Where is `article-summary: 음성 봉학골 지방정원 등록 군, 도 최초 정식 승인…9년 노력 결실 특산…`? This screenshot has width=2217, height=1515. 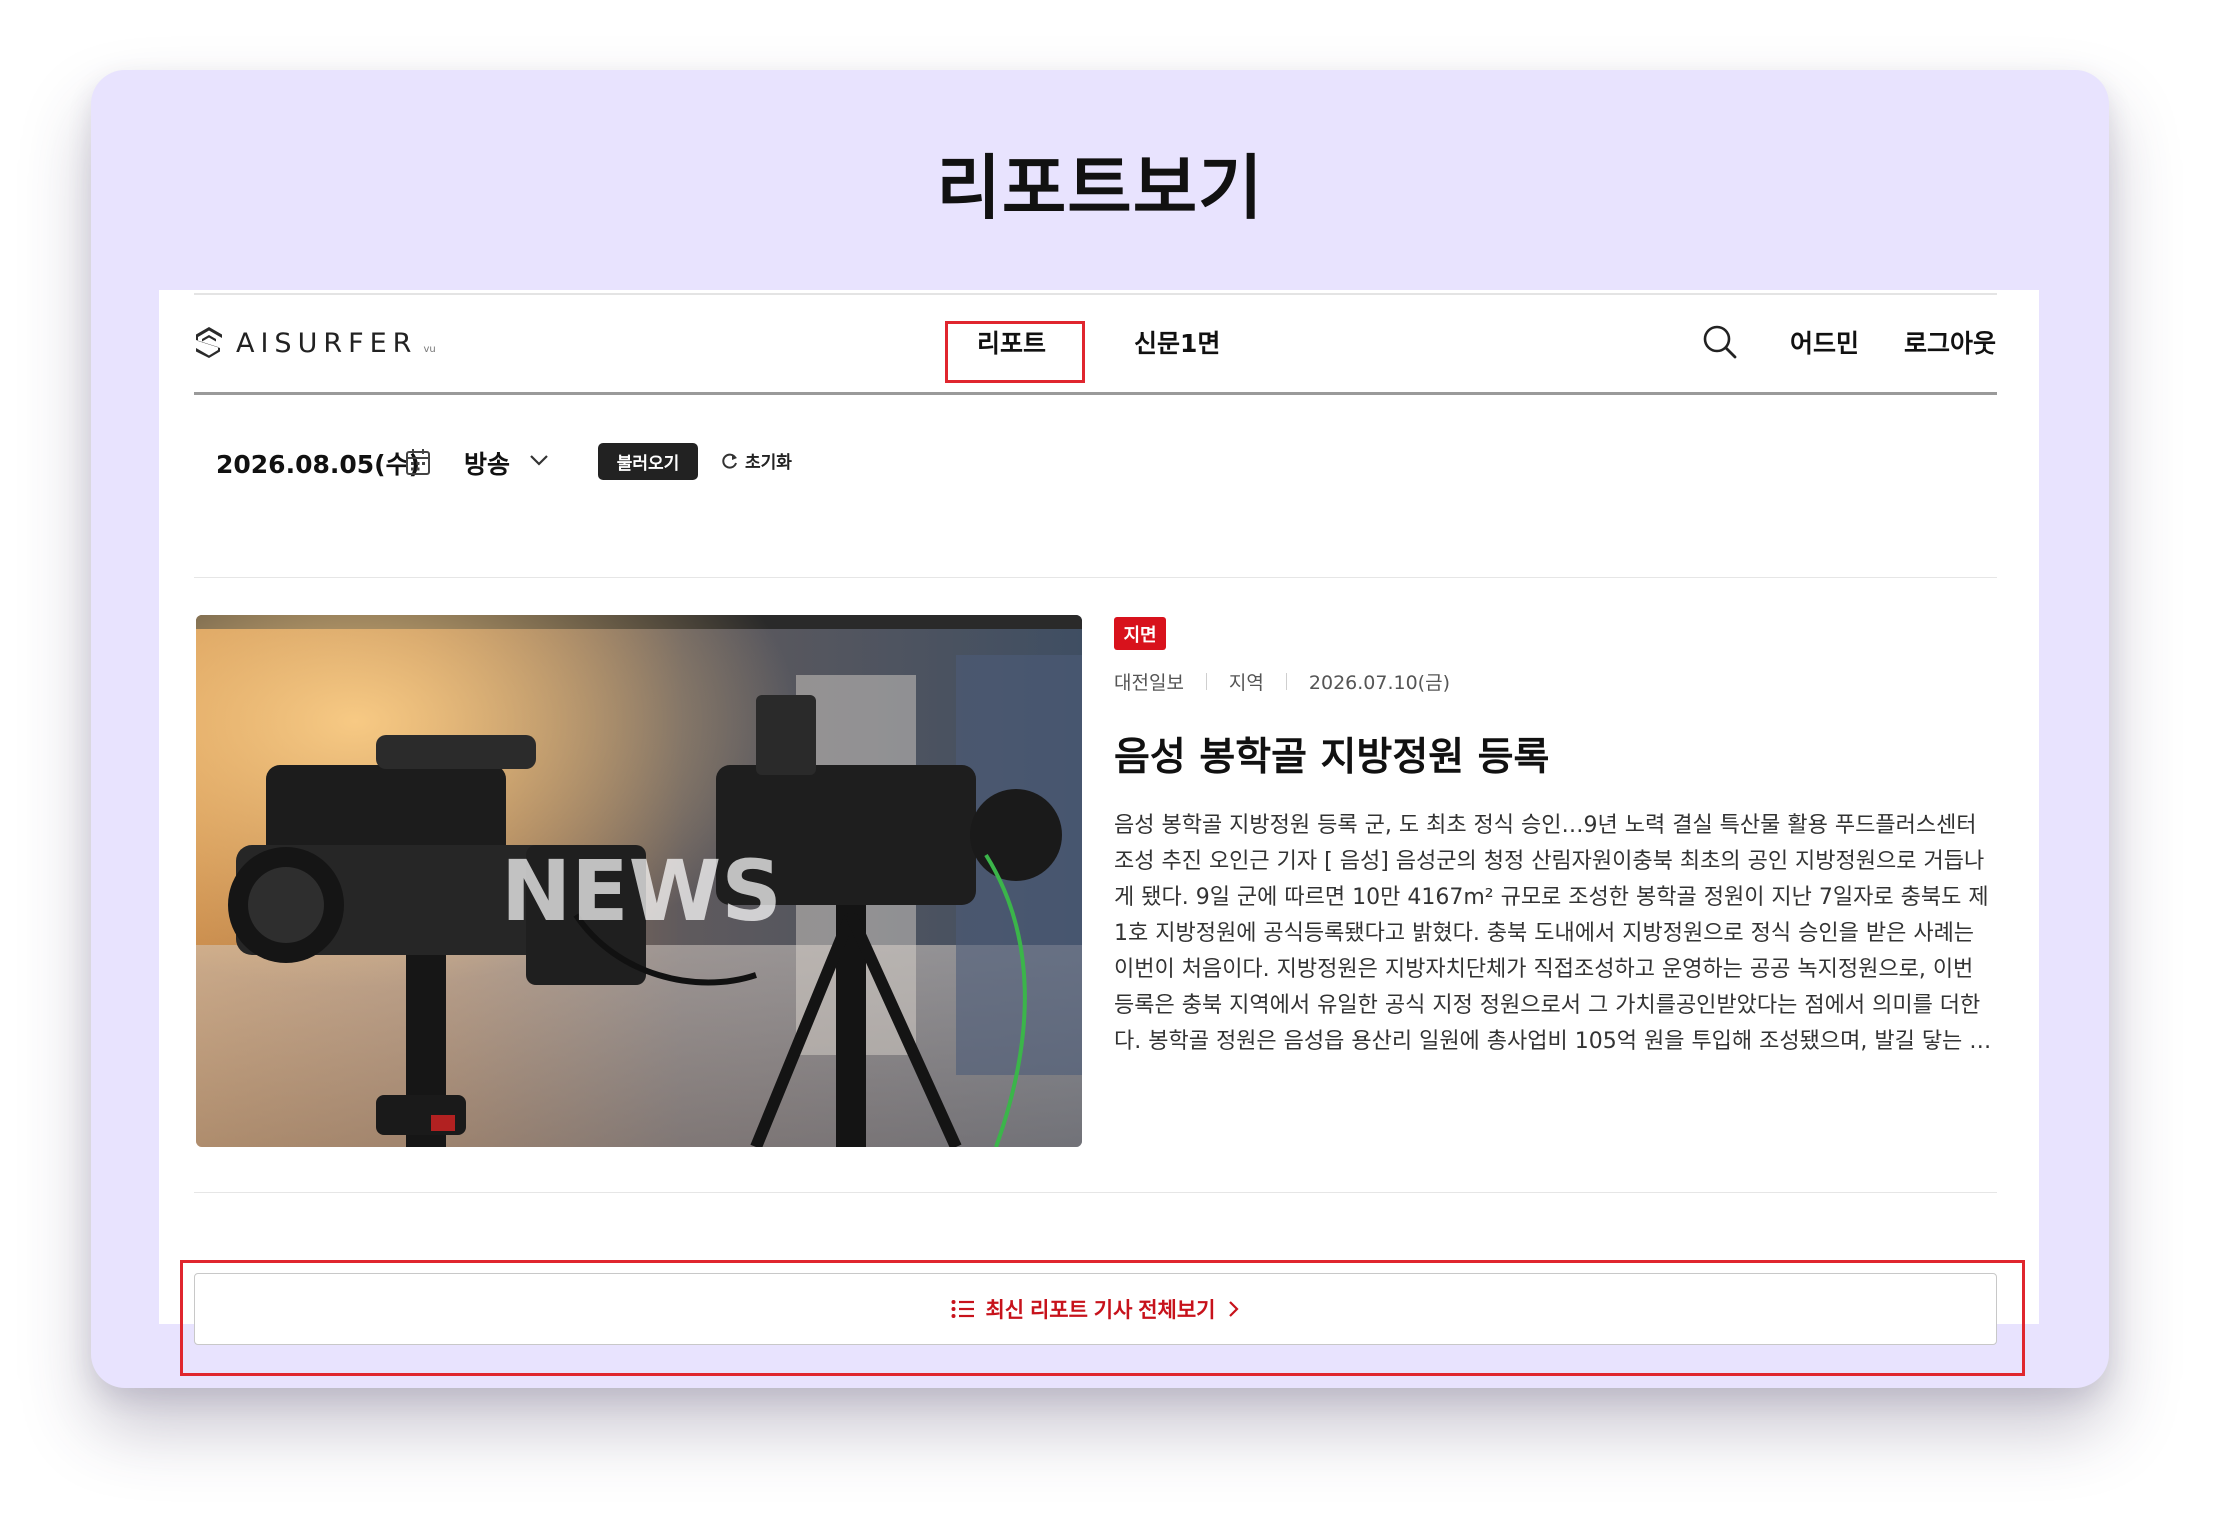 article-summary: 음성 봉학골 지방정원 등록 군, 도 최초 정식 승인…9년 노력 결실 특산… is located at coordinates (1553, 933).